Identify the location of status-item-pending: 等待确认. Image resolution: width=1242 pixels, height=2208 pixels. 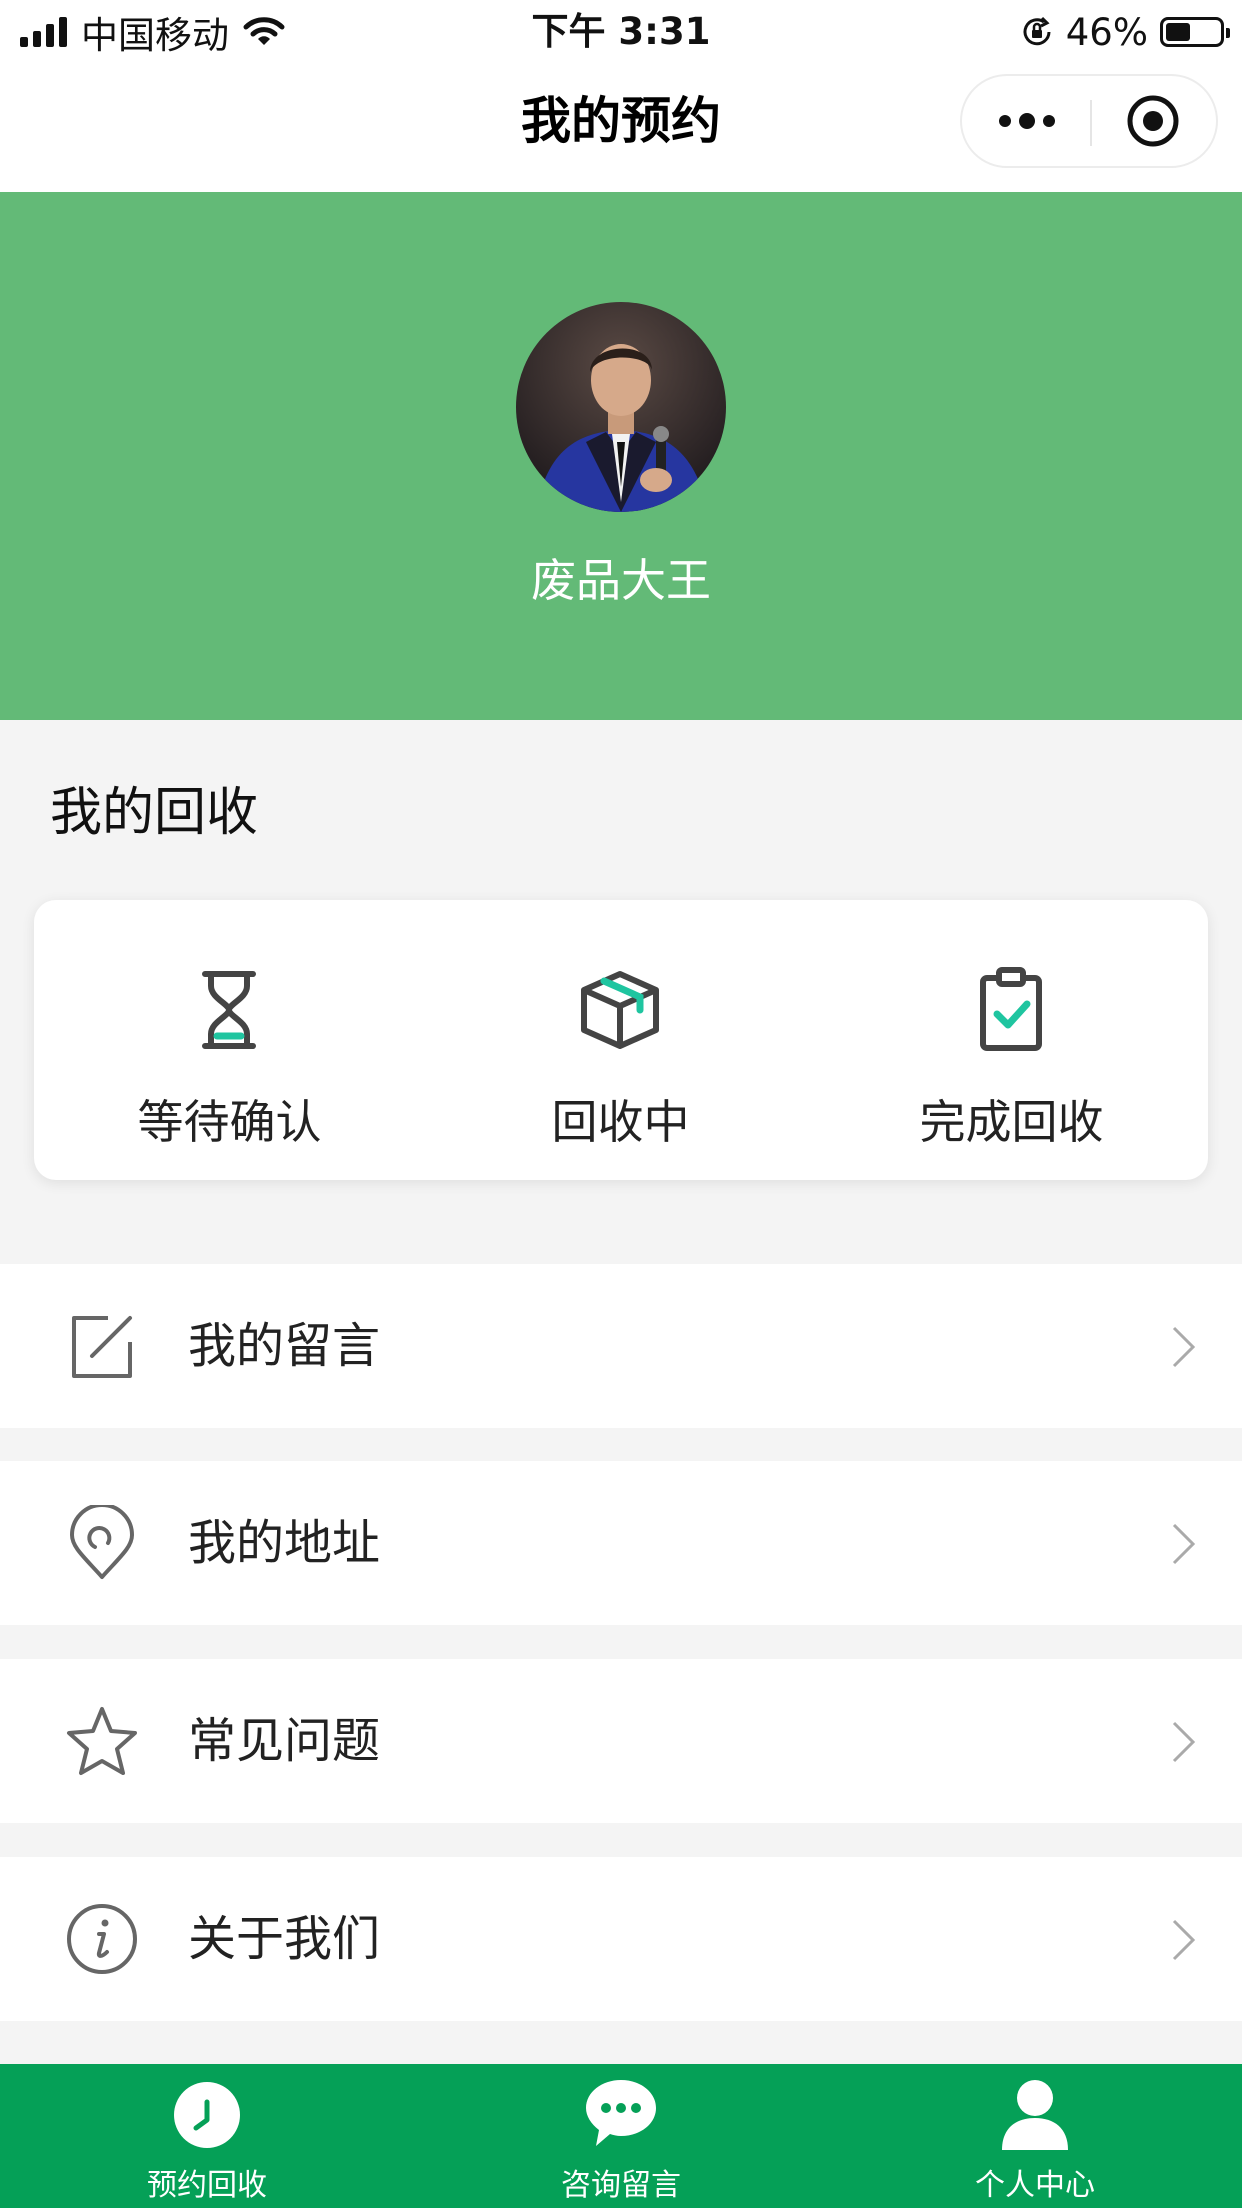
(229, 1040).